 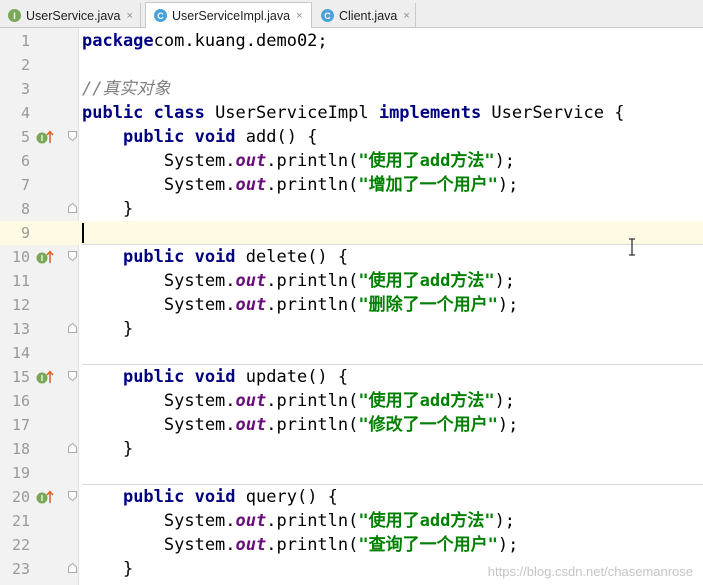 I want to click on watermark: https://blog.csdn.net/chasemanrose, so click(x=590, y=571).